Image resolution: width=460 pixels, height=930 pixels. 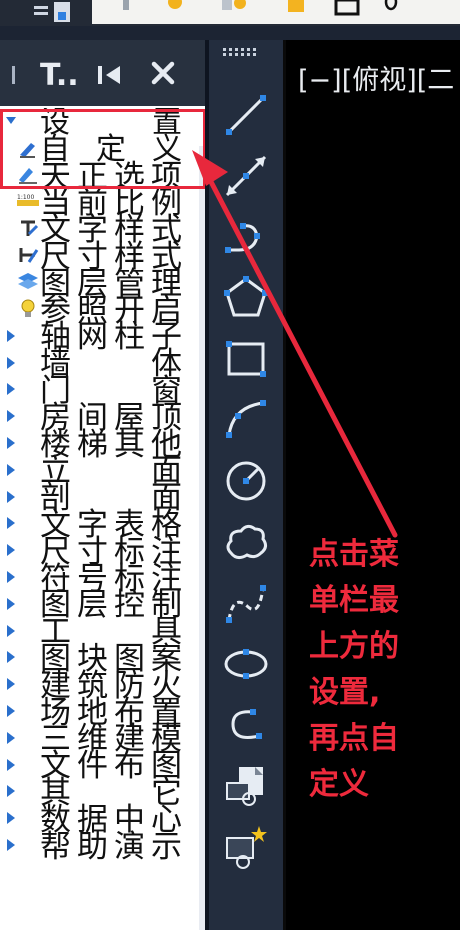 I want to click on tree-item: 文字表格, so click(x=102, y=524).